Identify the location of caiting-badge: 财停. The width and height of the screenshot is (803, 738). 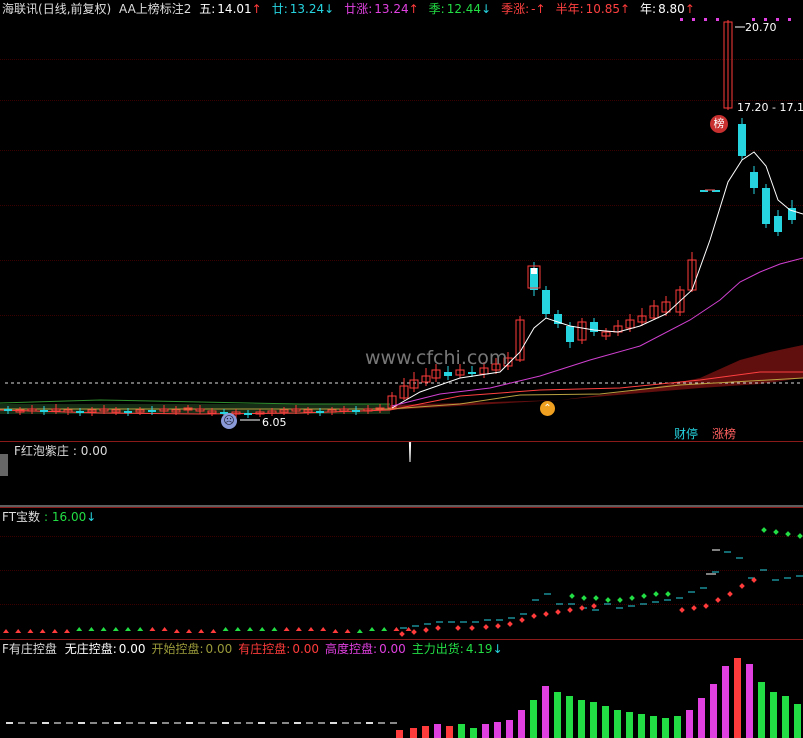
(686, 433).